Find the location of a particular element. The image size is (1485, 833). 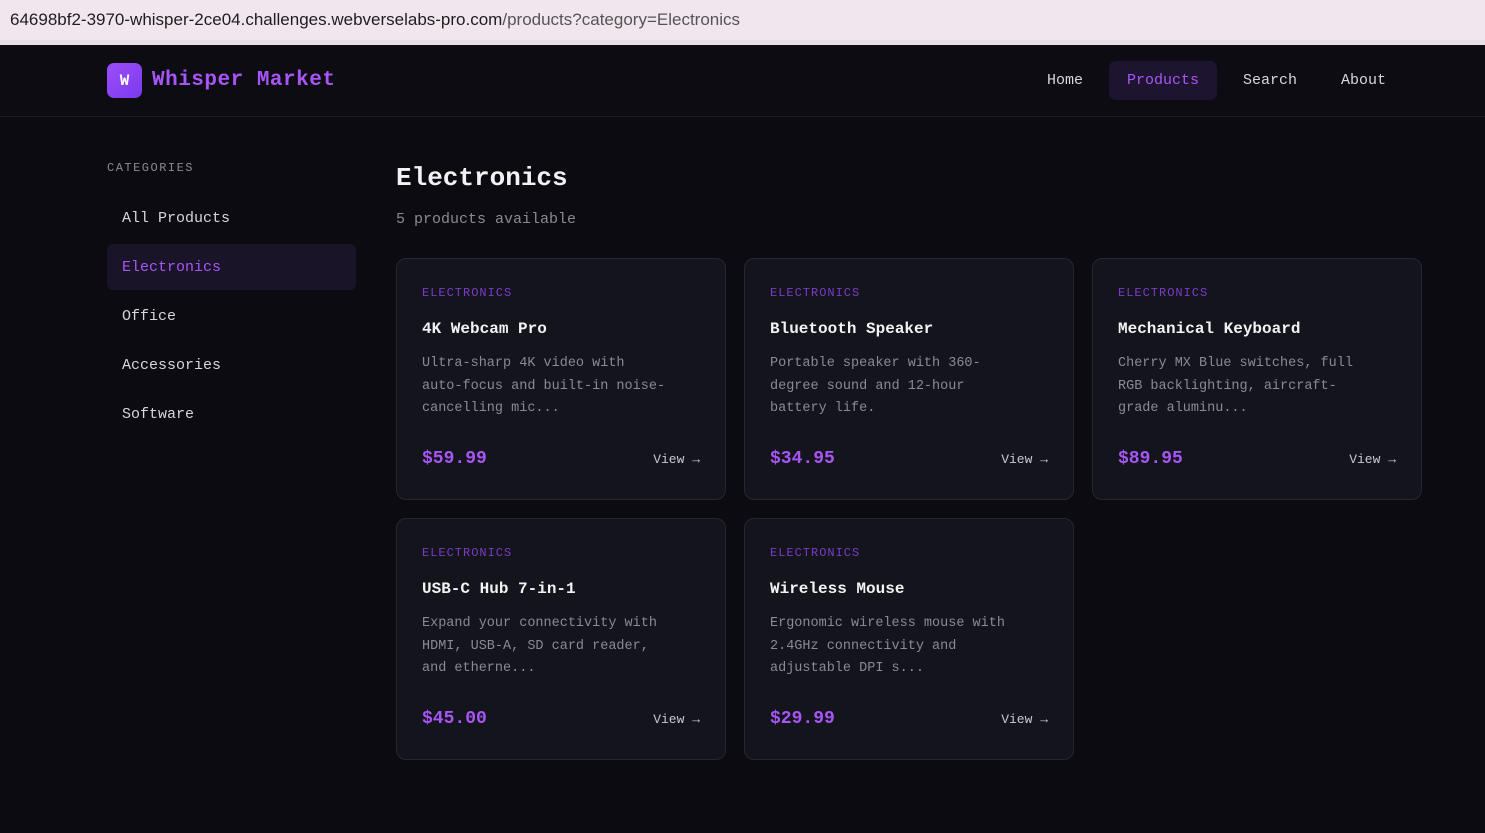

description-line: 2.4GHz connectivity and is located at coordinates (863, 646).